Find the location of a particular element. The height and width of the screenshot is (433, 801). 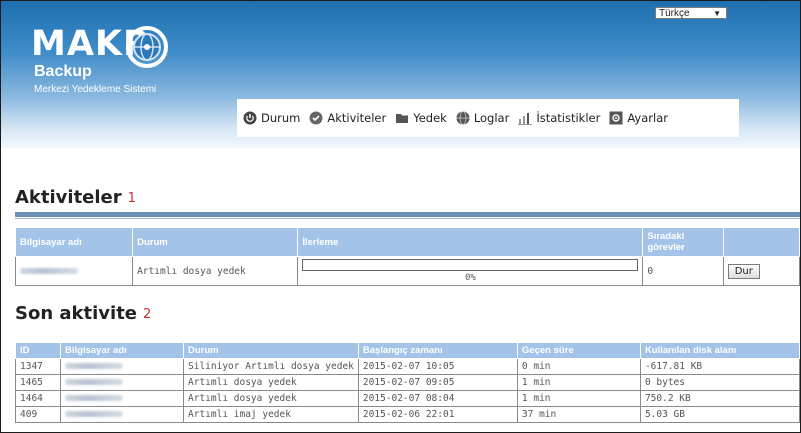

start-cell: 2015-02-07 08:04 is located at coordinates (437, 398).